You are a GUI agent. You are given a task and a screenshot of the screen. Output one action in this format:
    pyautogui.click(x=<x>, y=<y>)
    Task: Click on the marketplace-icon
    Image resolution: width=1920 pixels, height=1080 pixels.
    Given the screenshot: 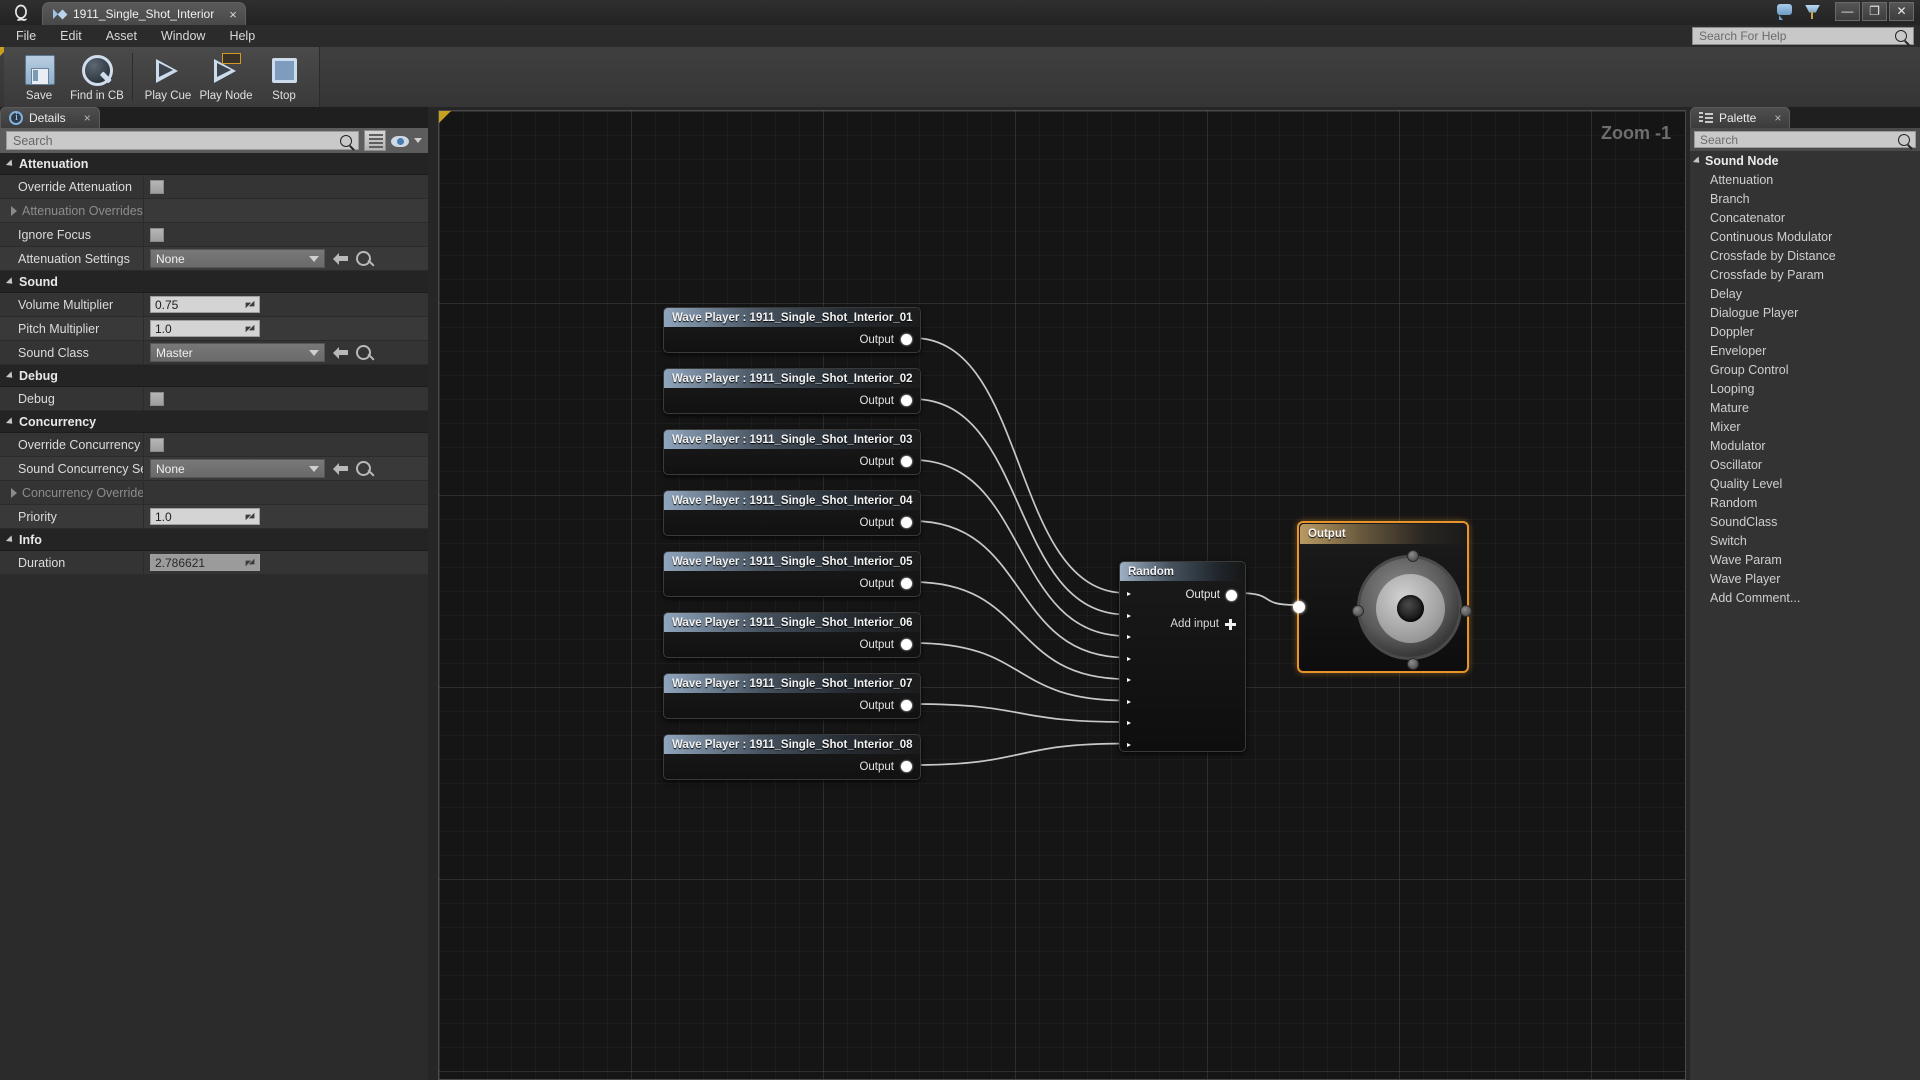 What is the action you would take?
    pyautogui.click(x=1812, y=11)
    